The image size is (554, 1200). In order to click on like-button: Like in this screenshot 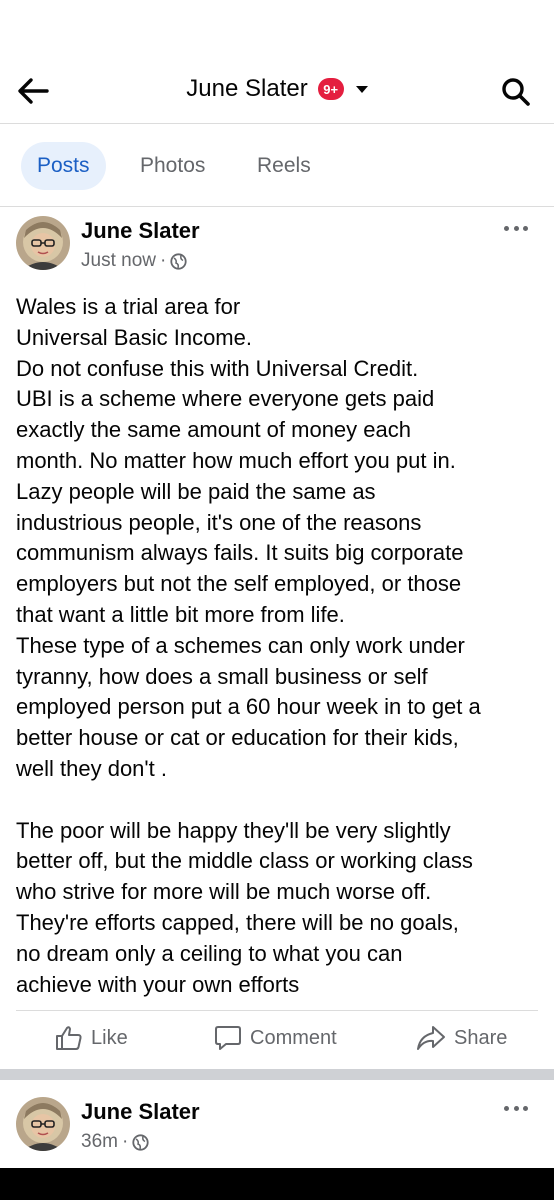, I will do `click(91, 1038)`.